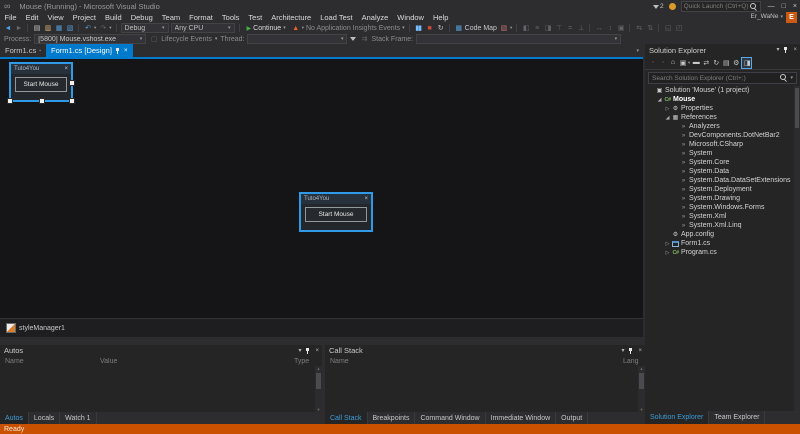  I want to click on tray-component-label: styleManager1, so click(42, 328).